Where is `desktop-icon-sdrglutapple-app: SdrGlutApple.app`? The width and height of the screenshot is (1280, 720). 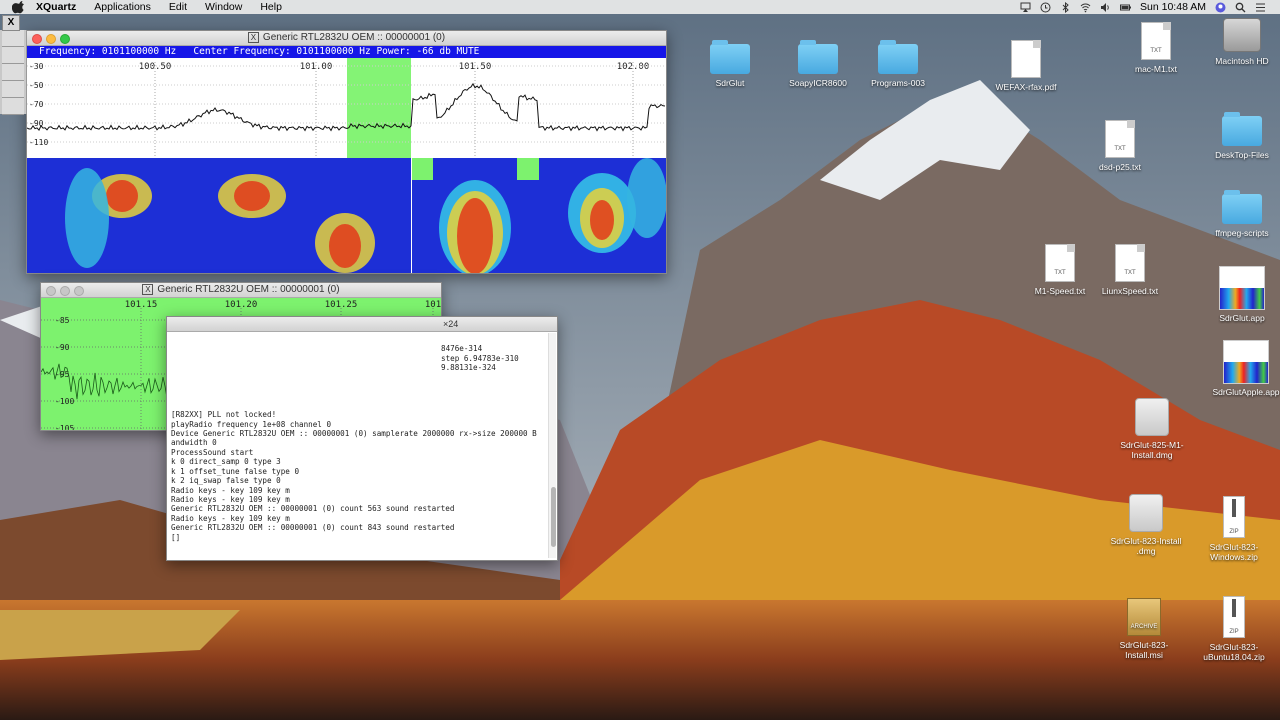
desktop-icon-sdrglutapple-app: SdrGlutApple.app is located at coordinates (1244, 368).